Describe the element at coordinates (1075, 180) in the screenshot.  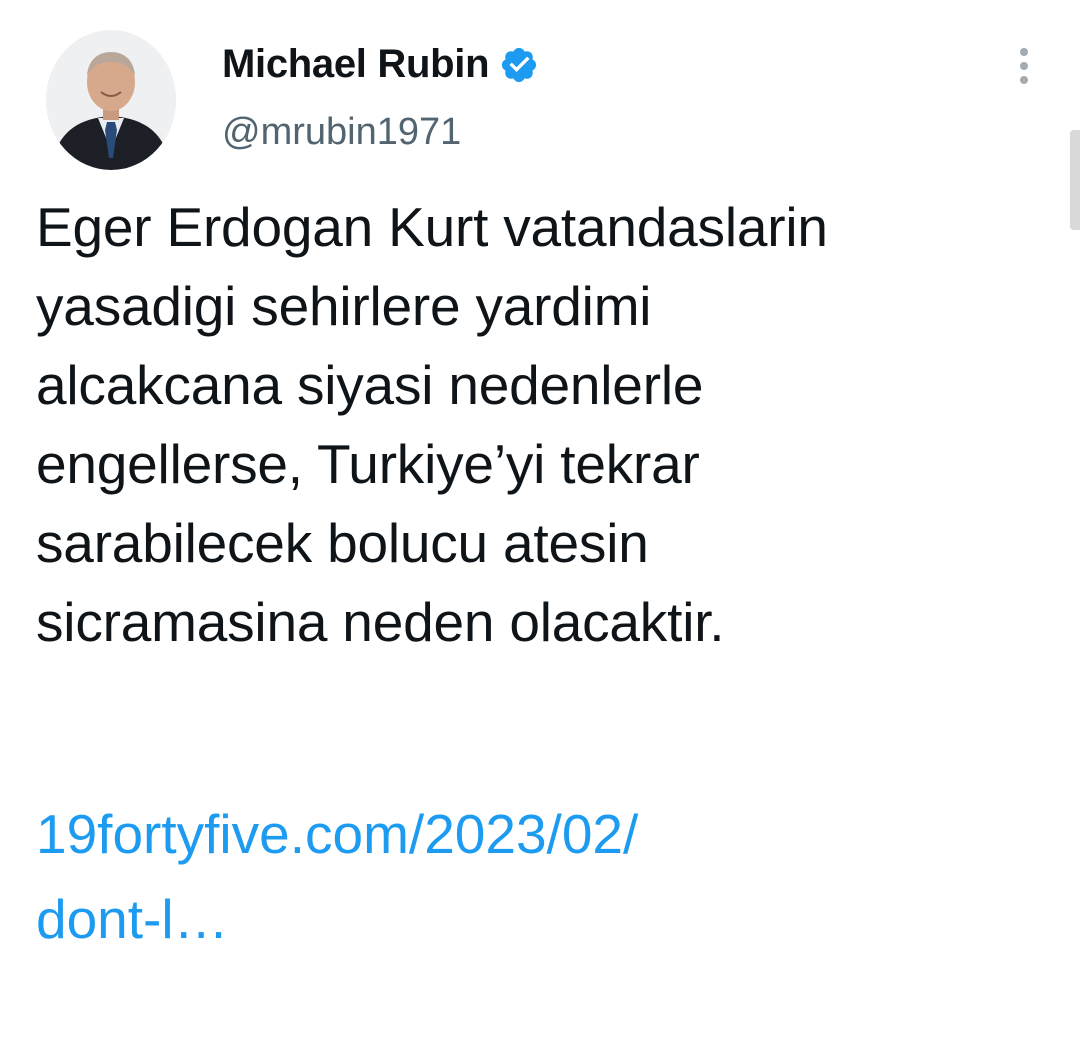
I see `scrollbar-thumb` at that location.